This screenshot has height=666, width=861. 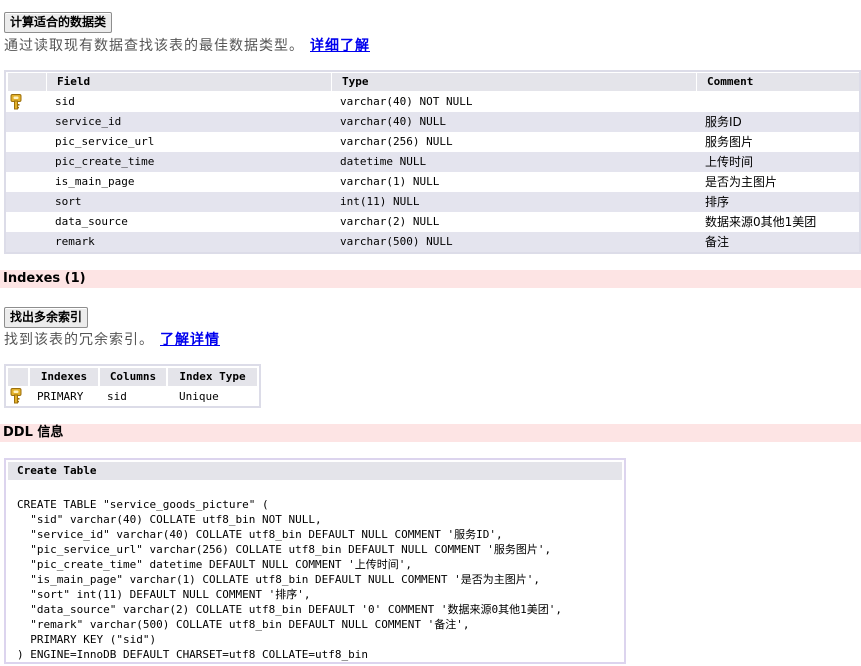 What do you see at coordinates (396, 141) in the screenshot?
I see `field-type-cell: varchar(256) NULL` at bounding box center [396, 141].